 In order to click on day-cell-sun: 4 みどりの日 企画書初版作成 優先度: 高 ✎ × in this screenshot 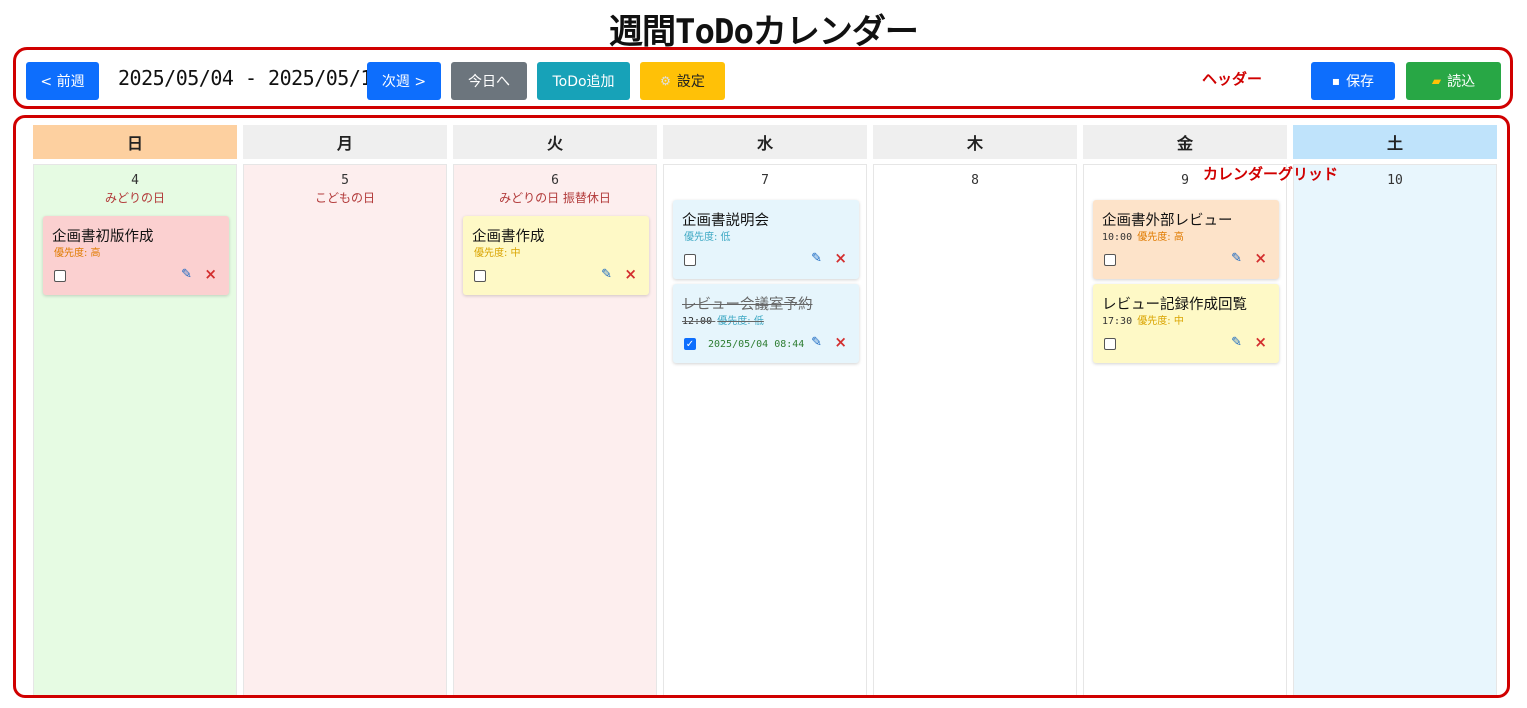, I will do `click(135, 429)`.